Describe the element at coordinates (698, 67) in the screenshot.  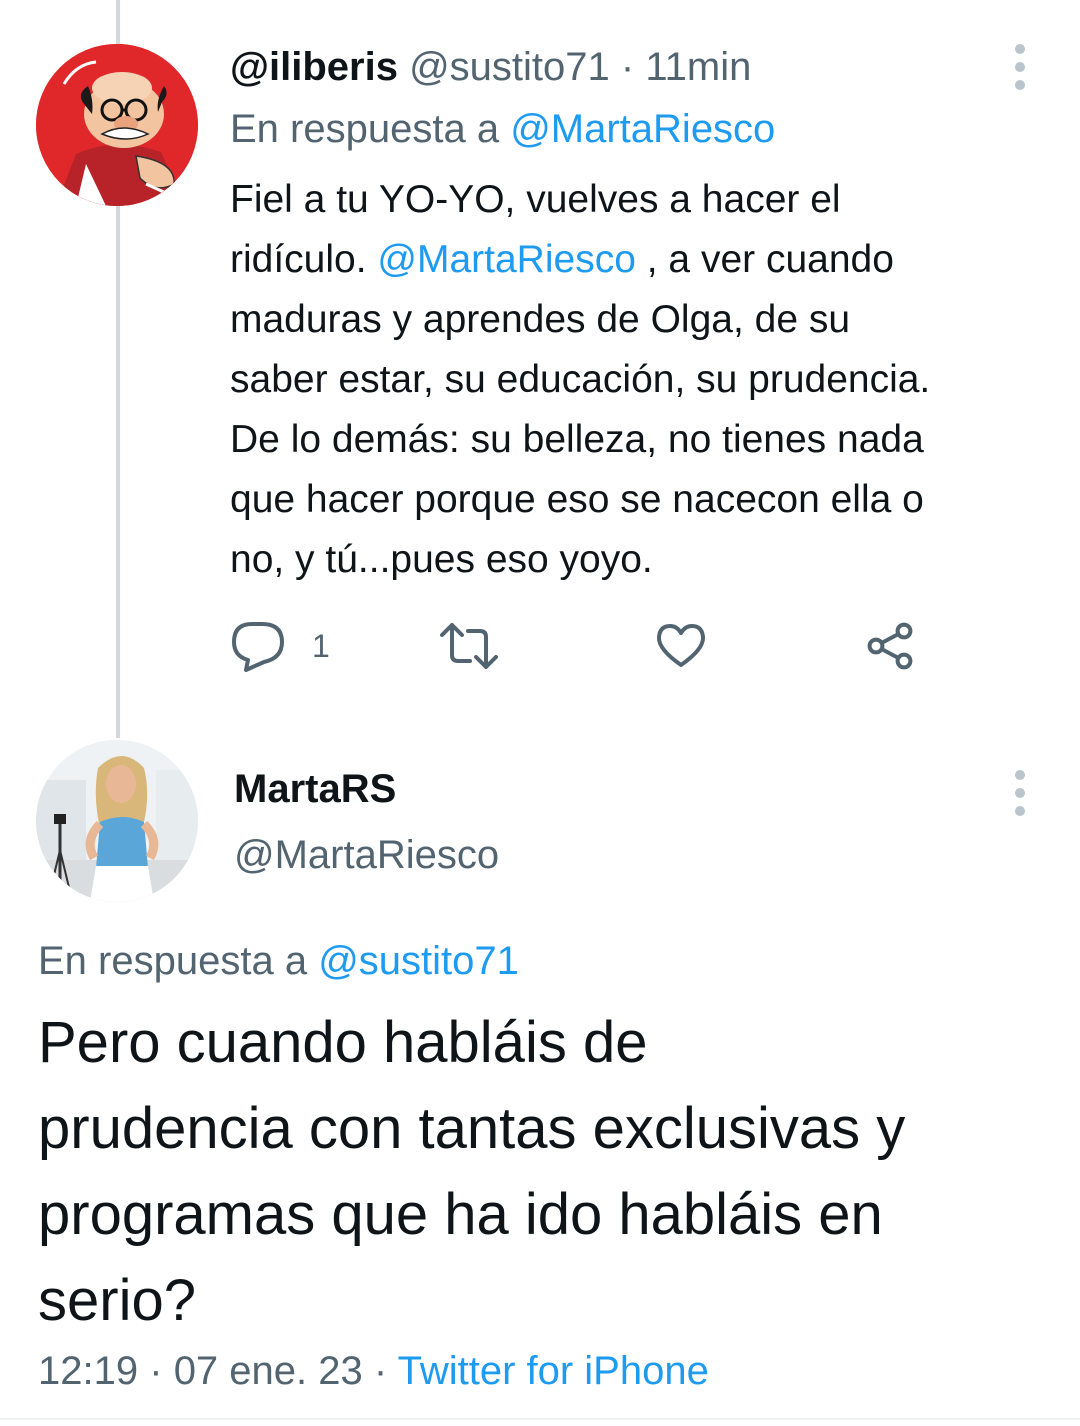
I see `tweet-time: 11min` at that location.